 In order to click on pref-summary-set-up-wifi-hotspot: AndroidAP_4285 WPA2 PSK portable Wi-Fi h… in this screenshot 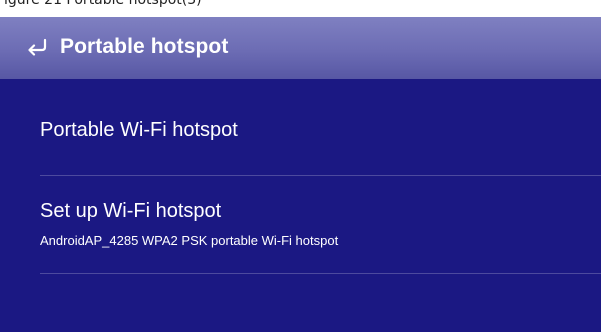, I will do `click(189, 240)`.